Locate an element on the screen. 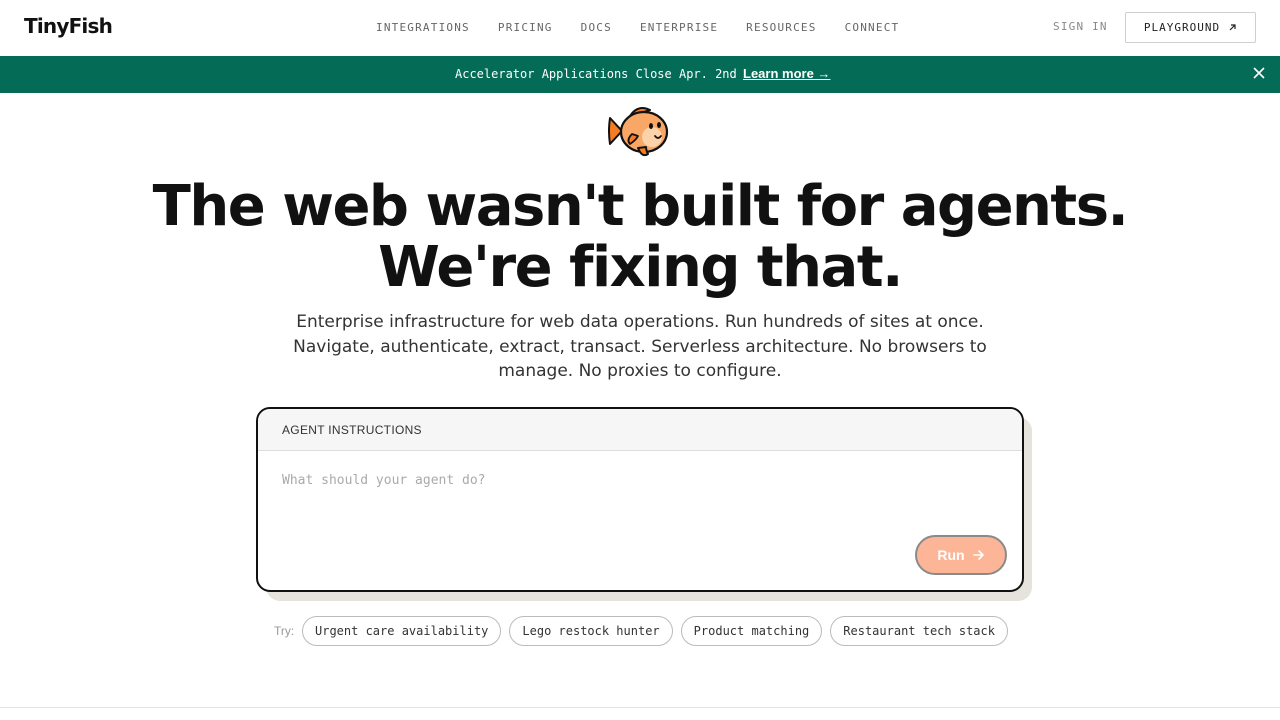 The width and height of the screenshot is (1280, 720). hero-title-line1: The web wasn't built for agents. is located at coordinates (640, 206).